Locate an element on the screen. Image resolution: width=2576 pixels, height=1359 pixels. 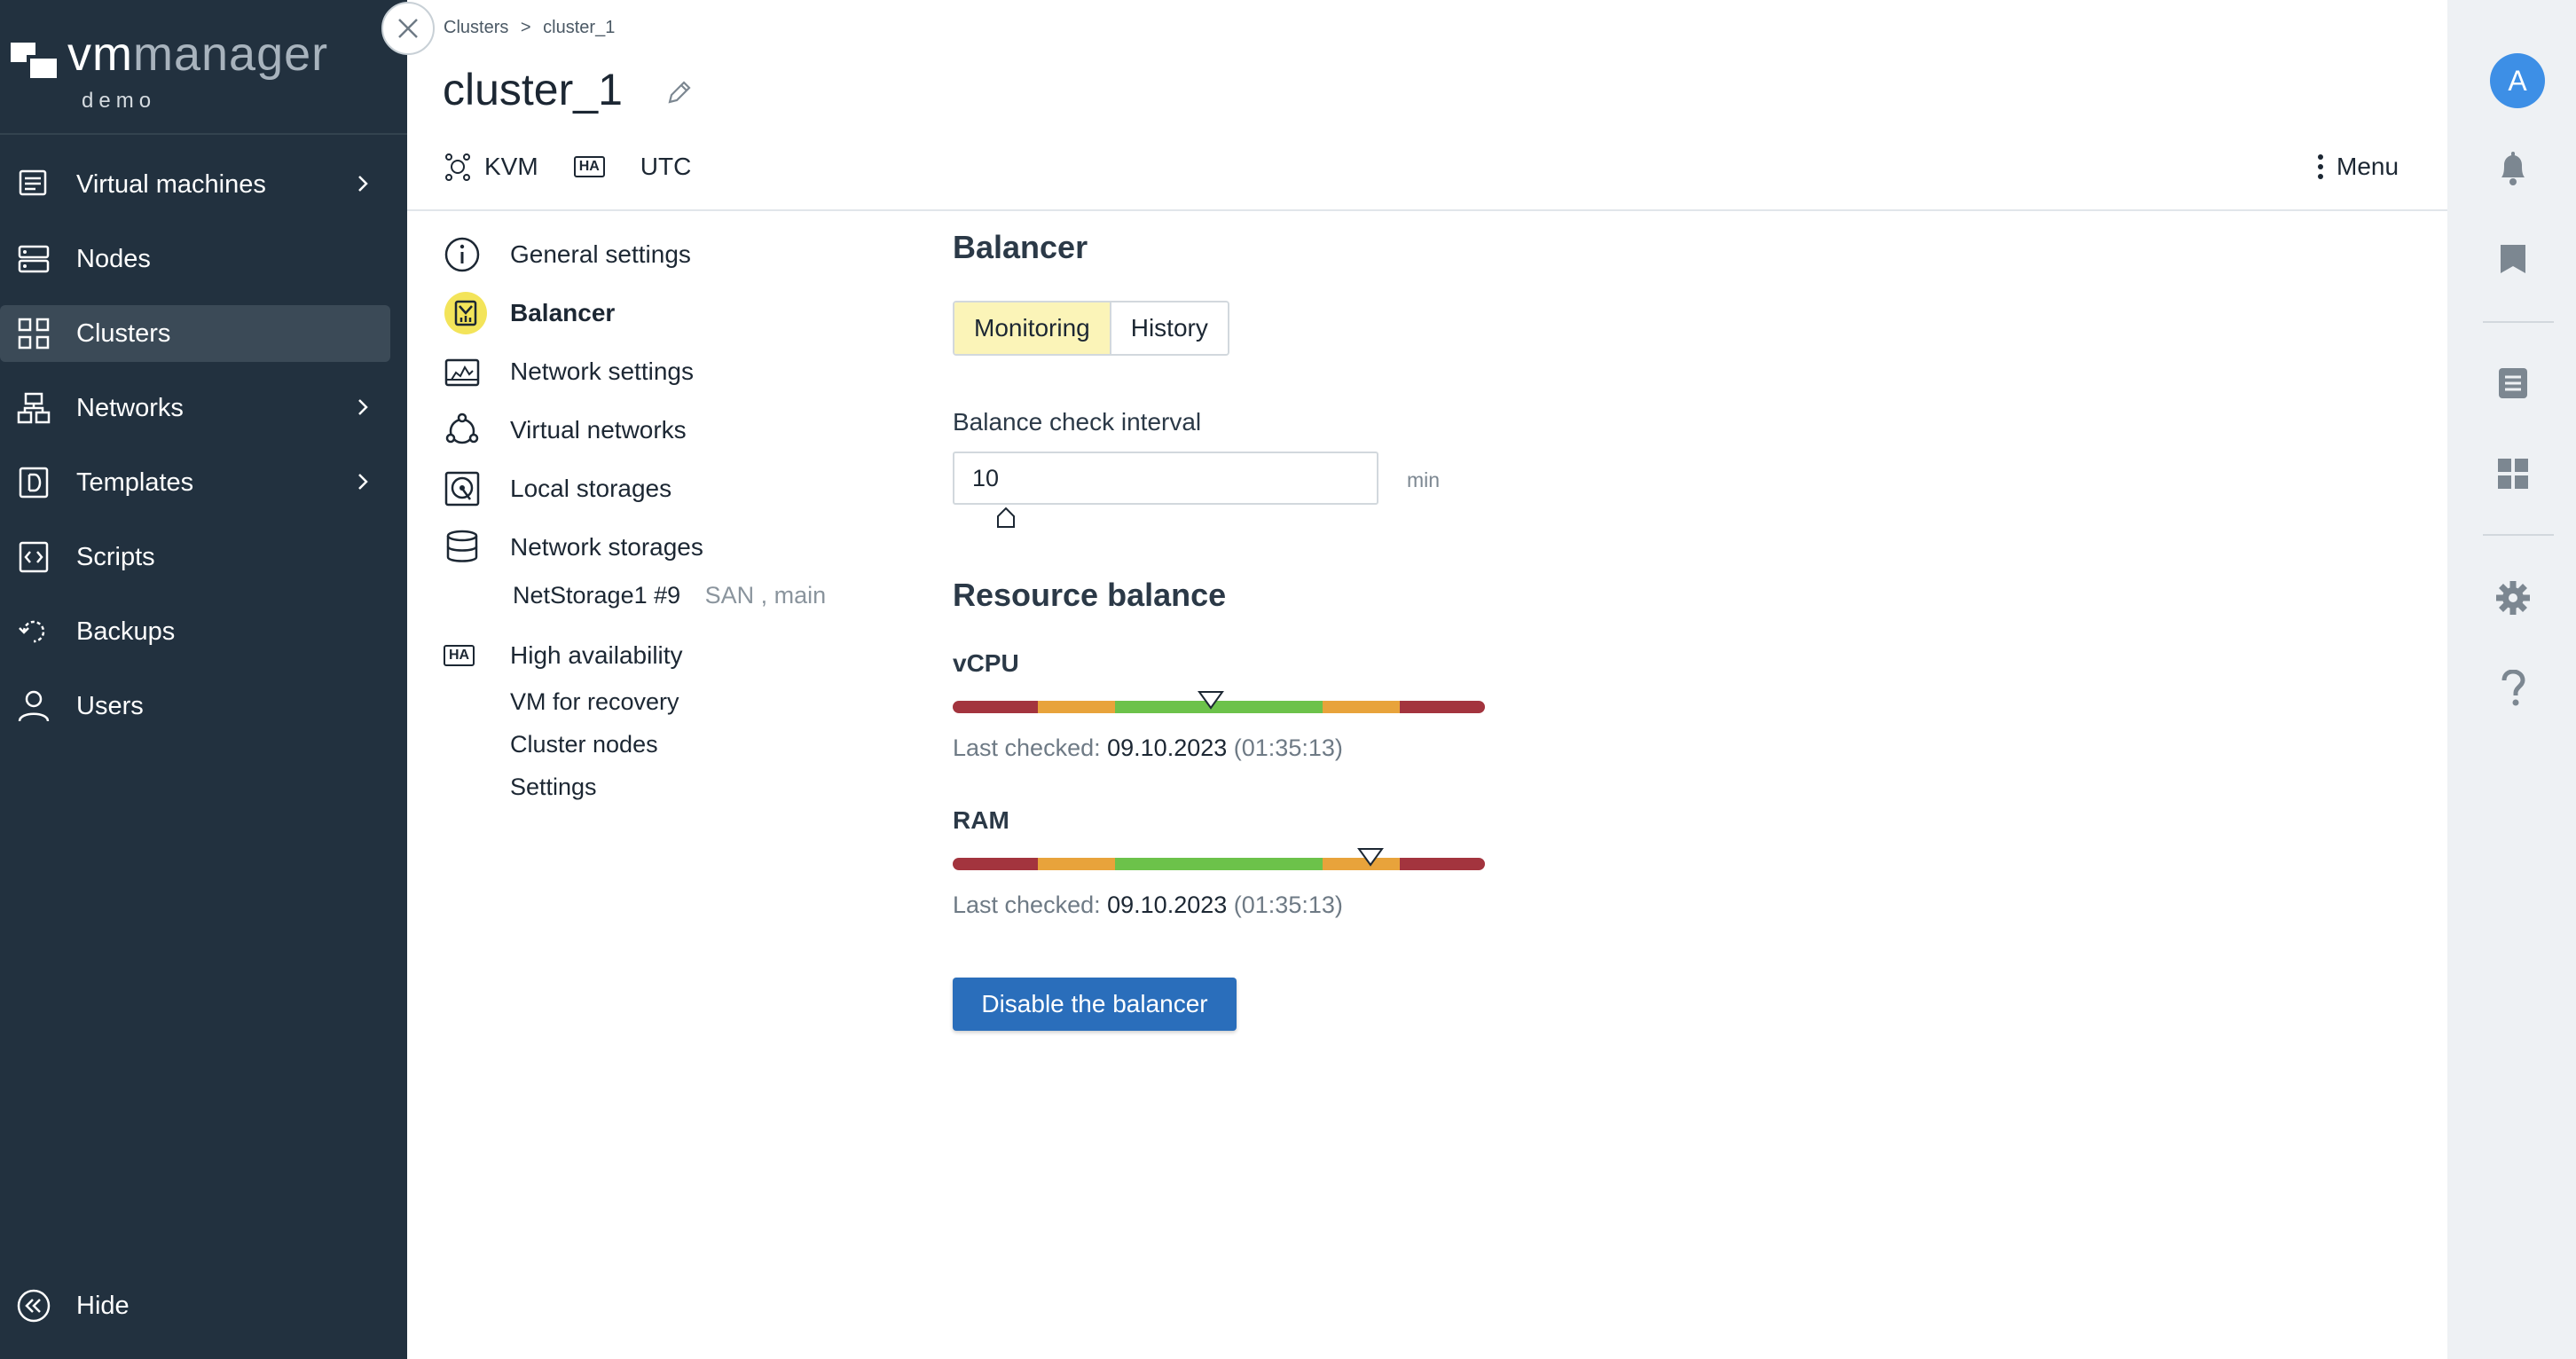
subnav-network-settings: Network settings is located at coordinates (569, 372).